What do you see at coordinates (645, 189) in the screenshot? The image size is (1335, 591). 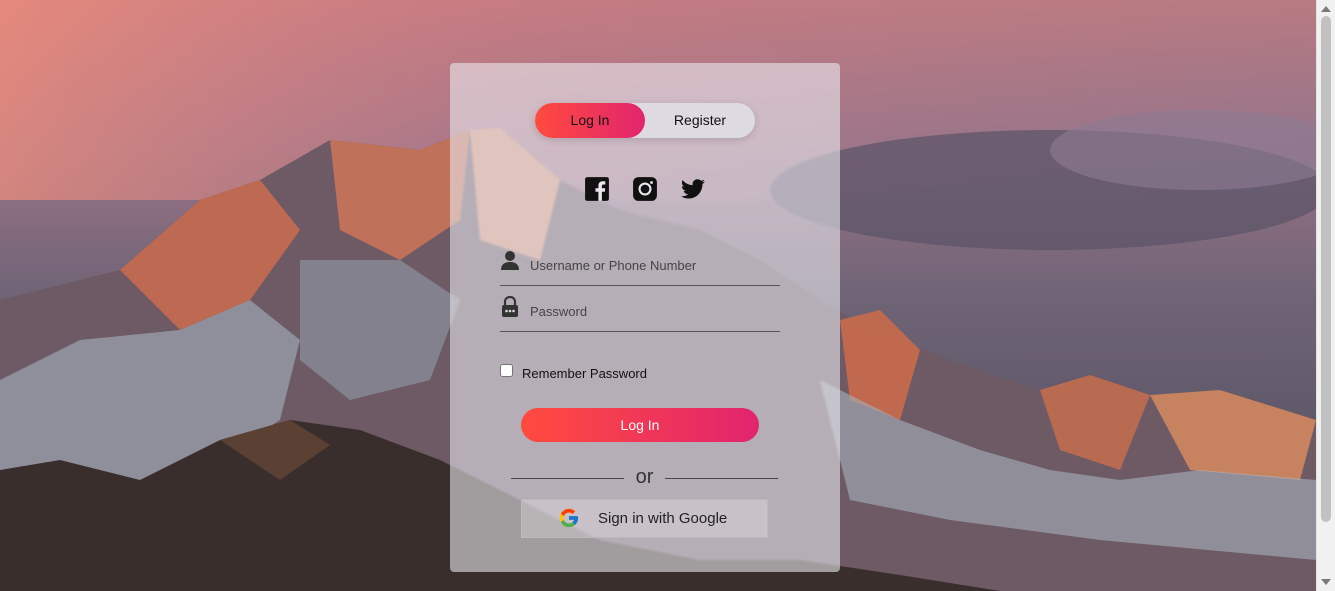 I see `instagram-icon` at bounding box center [645, 189].